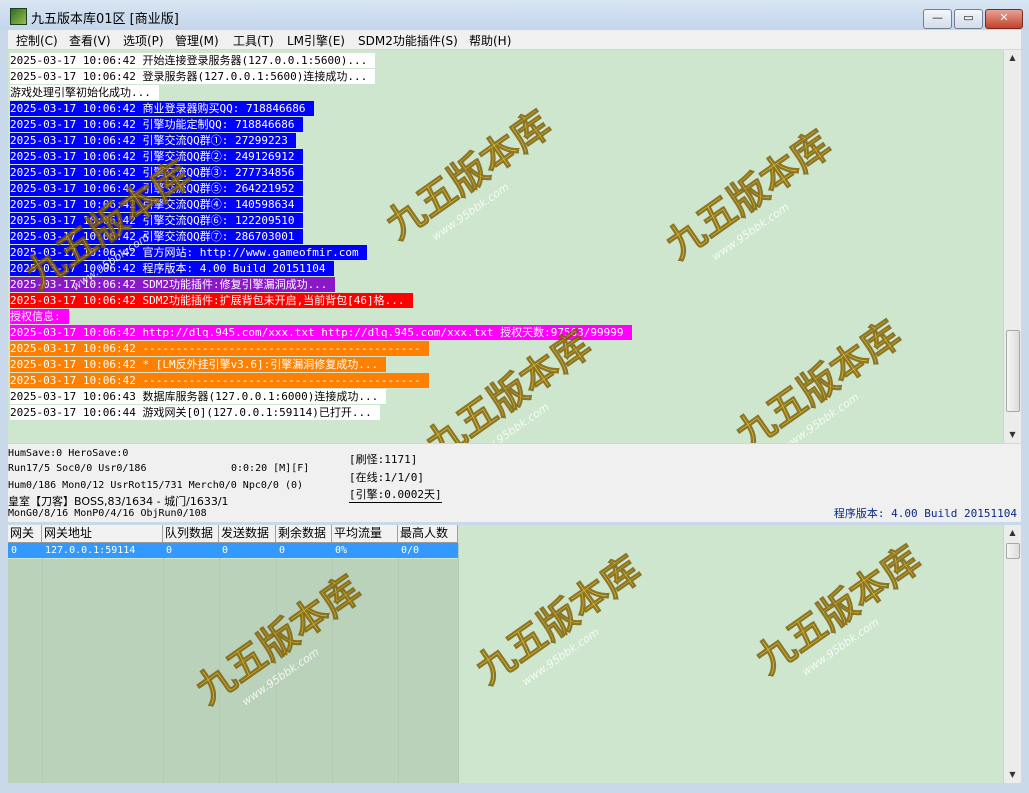 The width and height of the screenshot is (1029, 793). Describe the element at coordinates (90, 550) in the screenshot. I see `table-cell: 127.0.0.1:59114` at that location.